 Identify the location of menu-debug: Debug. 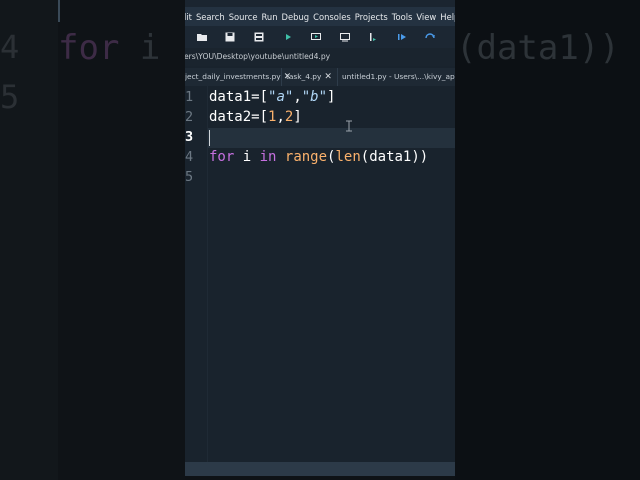
(296, 17).